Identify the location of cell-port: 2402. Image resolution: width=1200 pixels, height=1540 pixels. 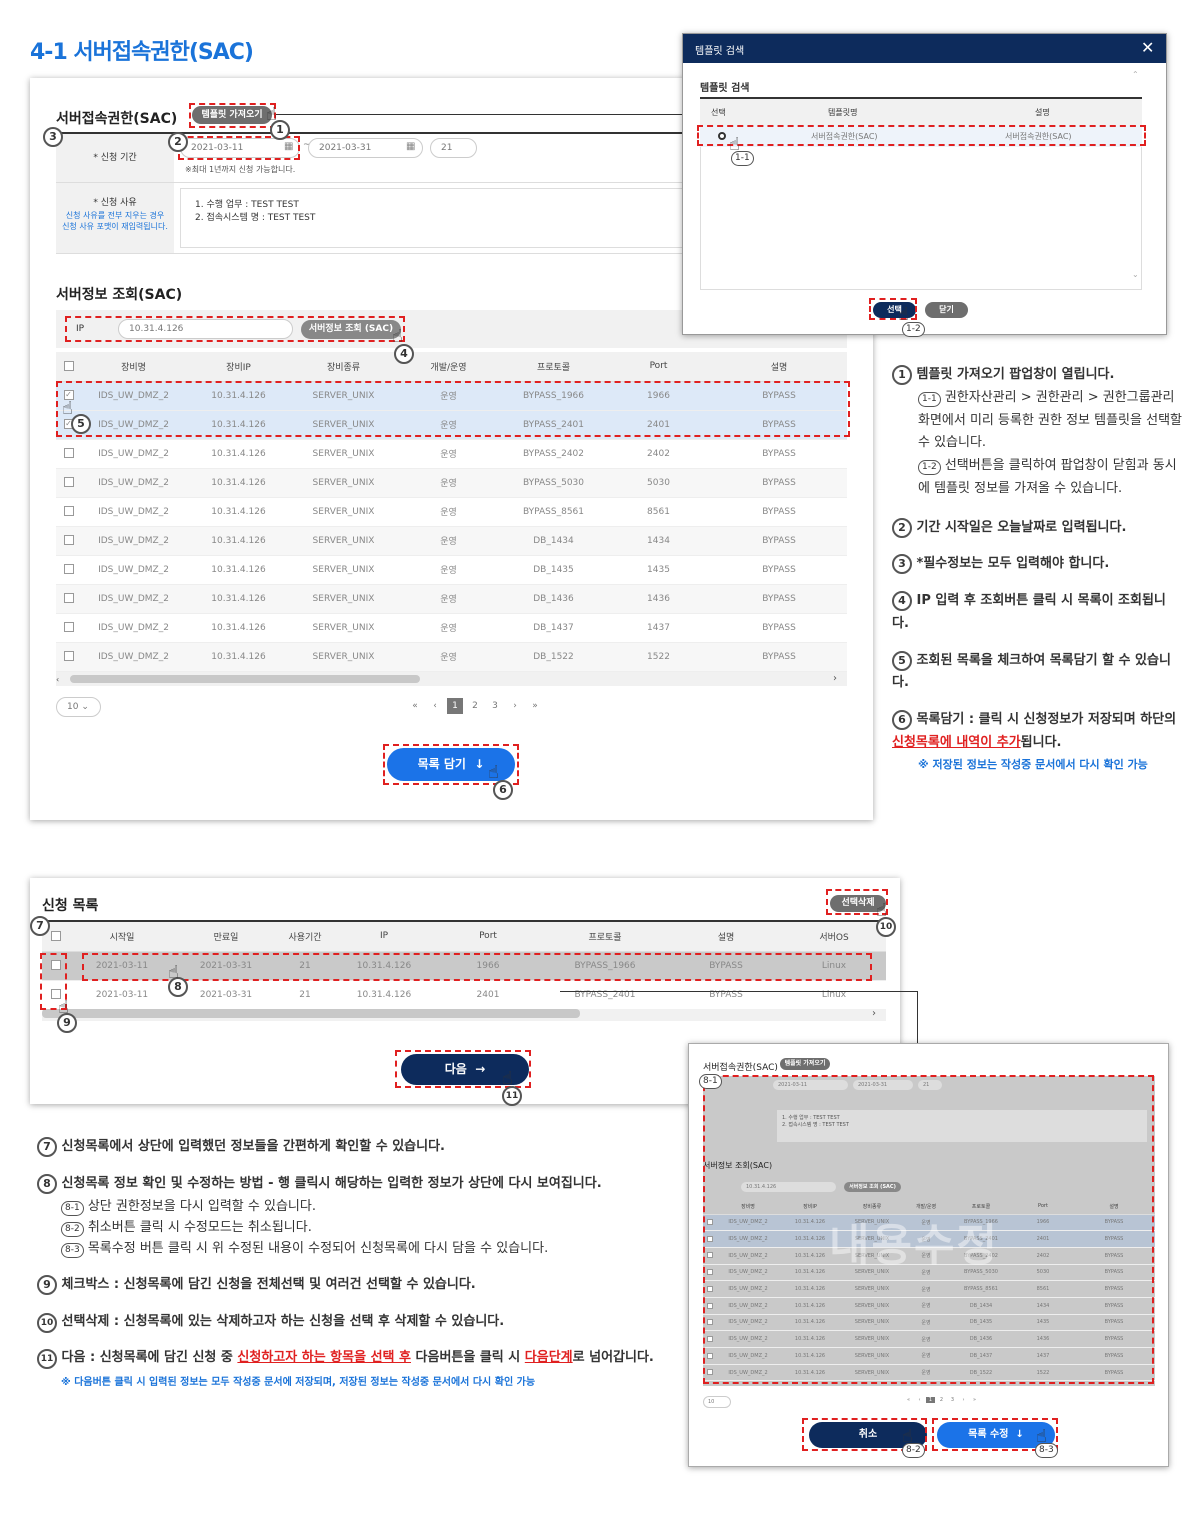
(658, 454).